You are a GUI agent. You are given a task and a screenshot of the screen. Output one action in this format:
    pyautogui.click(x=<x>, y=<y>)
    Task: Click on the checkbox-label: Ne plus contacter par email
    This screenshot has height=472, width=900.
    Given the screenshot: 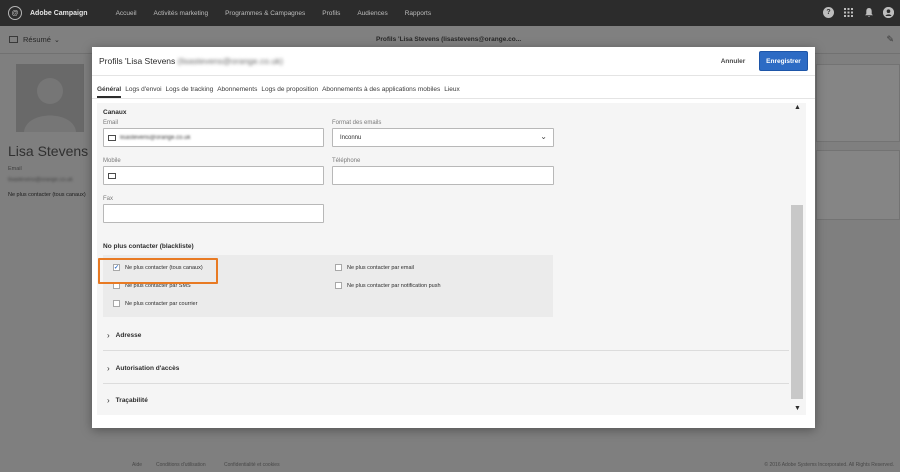 What is the action you would take?
    pyautogui.click(x=380, y=267)
    